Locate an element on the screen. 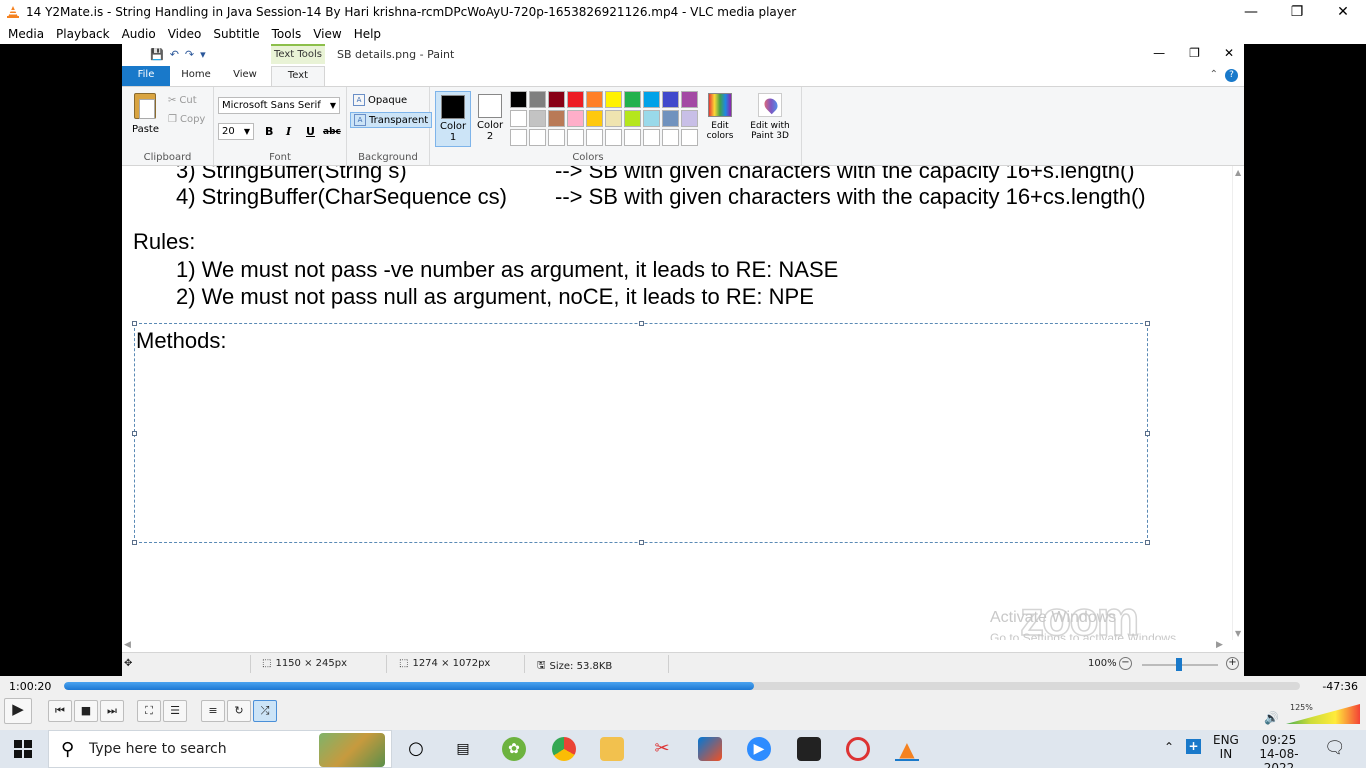 Image resolution: width=1366 pixels, height=768 pixels. vertical-scrollbar: ▲ ▼ is located at coordinates (1238, 403).